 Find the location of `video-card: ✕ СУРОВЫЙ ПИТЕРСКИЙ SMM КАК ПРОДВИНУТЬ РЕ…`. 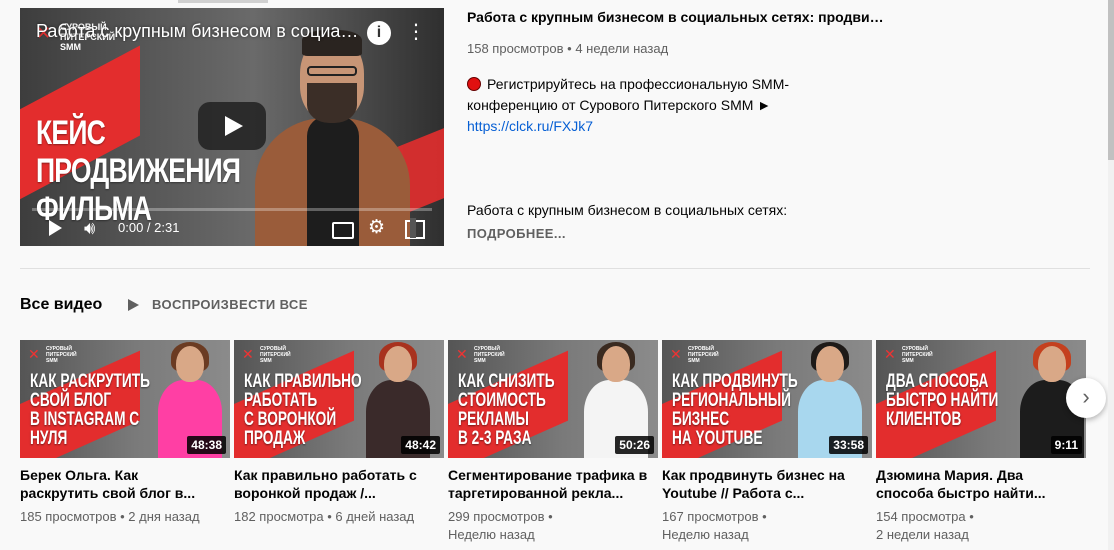

video-card: ✕ СУРОВЫЙ ПИТЕРСКИЙ SMM КАК ПРОДВИНУТЬ РЕ… is located at coordinates (767, 445).